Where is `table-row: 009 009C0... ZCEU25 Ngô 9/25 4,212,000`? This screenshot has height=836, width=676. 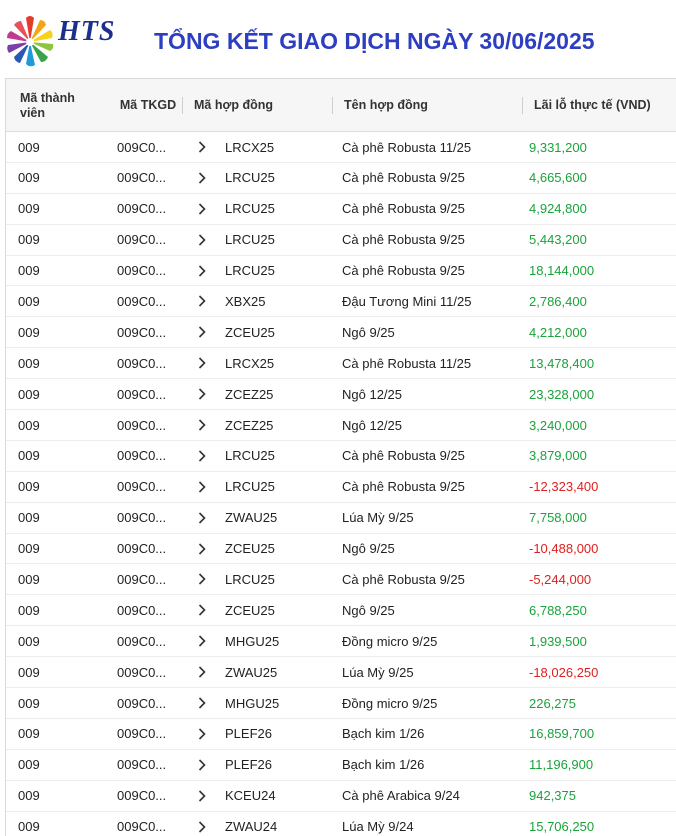
table-row: 009 009C0... ZCEU25 Ngô 9/25 4,212,000 is located at coordinates (341, 333).